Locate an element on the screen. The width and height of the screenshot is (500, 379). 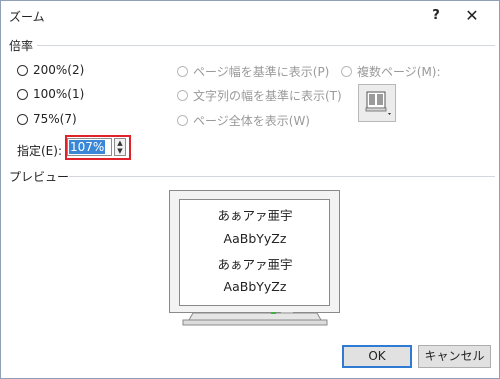
radio-200: 200%(2) is located at coordinates (50, 70).